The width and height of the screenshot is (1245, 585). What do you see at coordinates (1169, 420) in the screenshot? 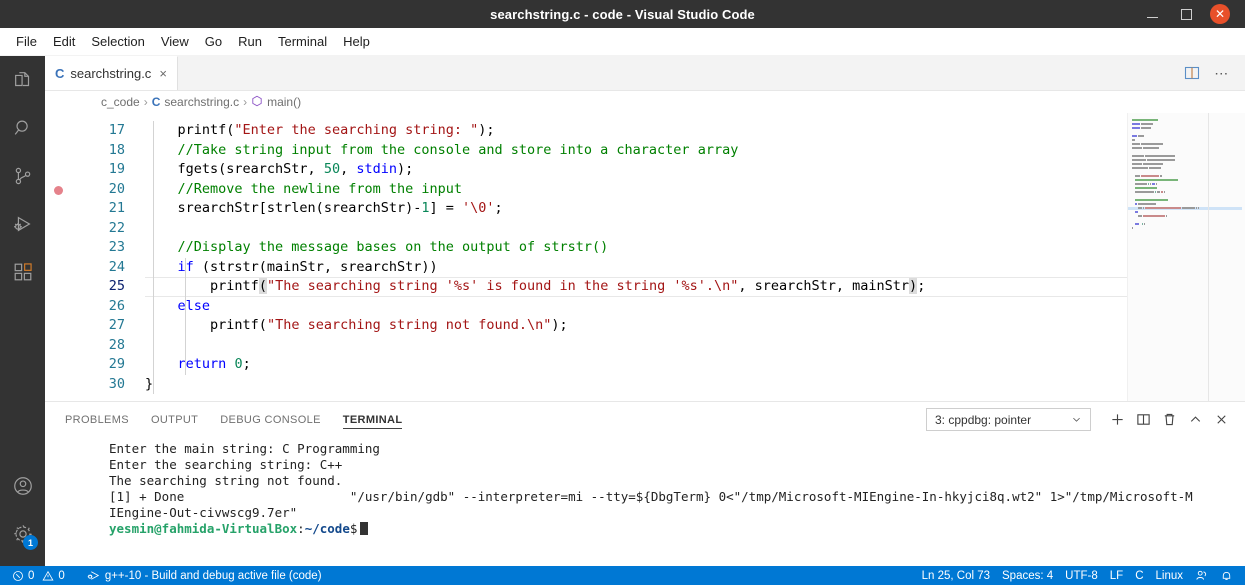
I see `kill-terminal-button` at bounding box center [1169, 420].